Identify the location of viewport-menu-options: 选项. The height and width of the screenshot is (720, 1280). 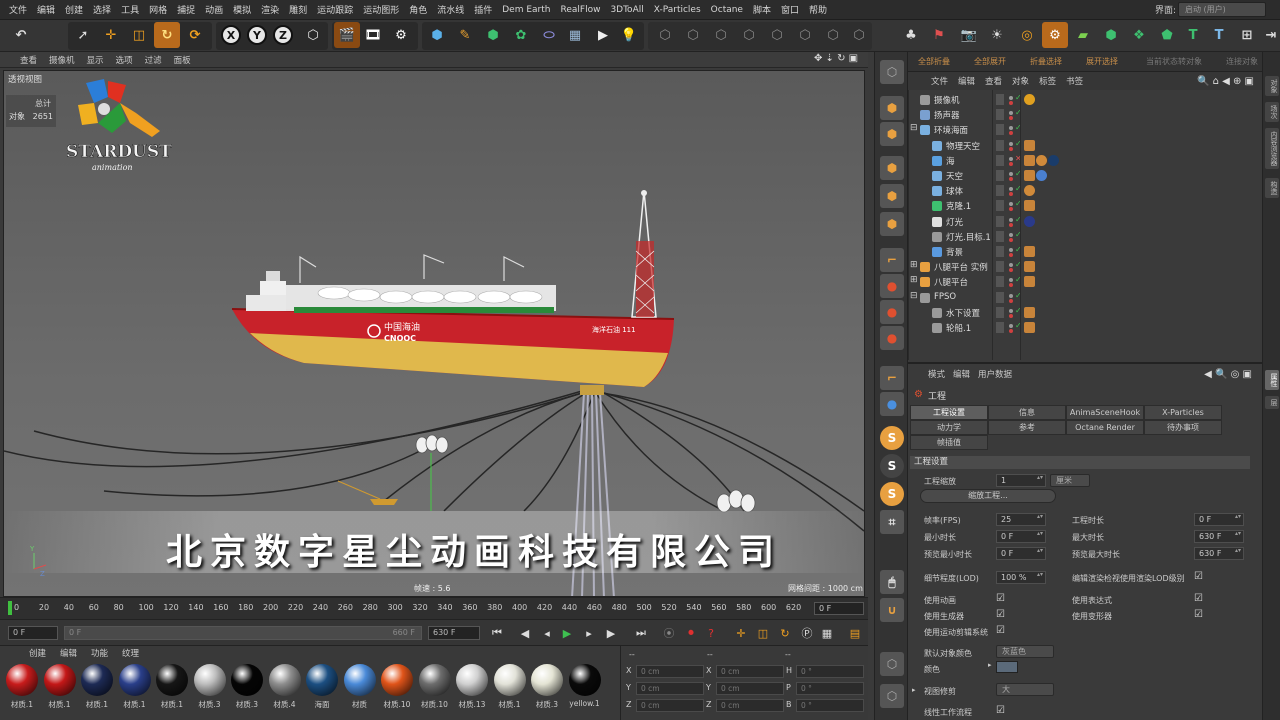
(124, 60).